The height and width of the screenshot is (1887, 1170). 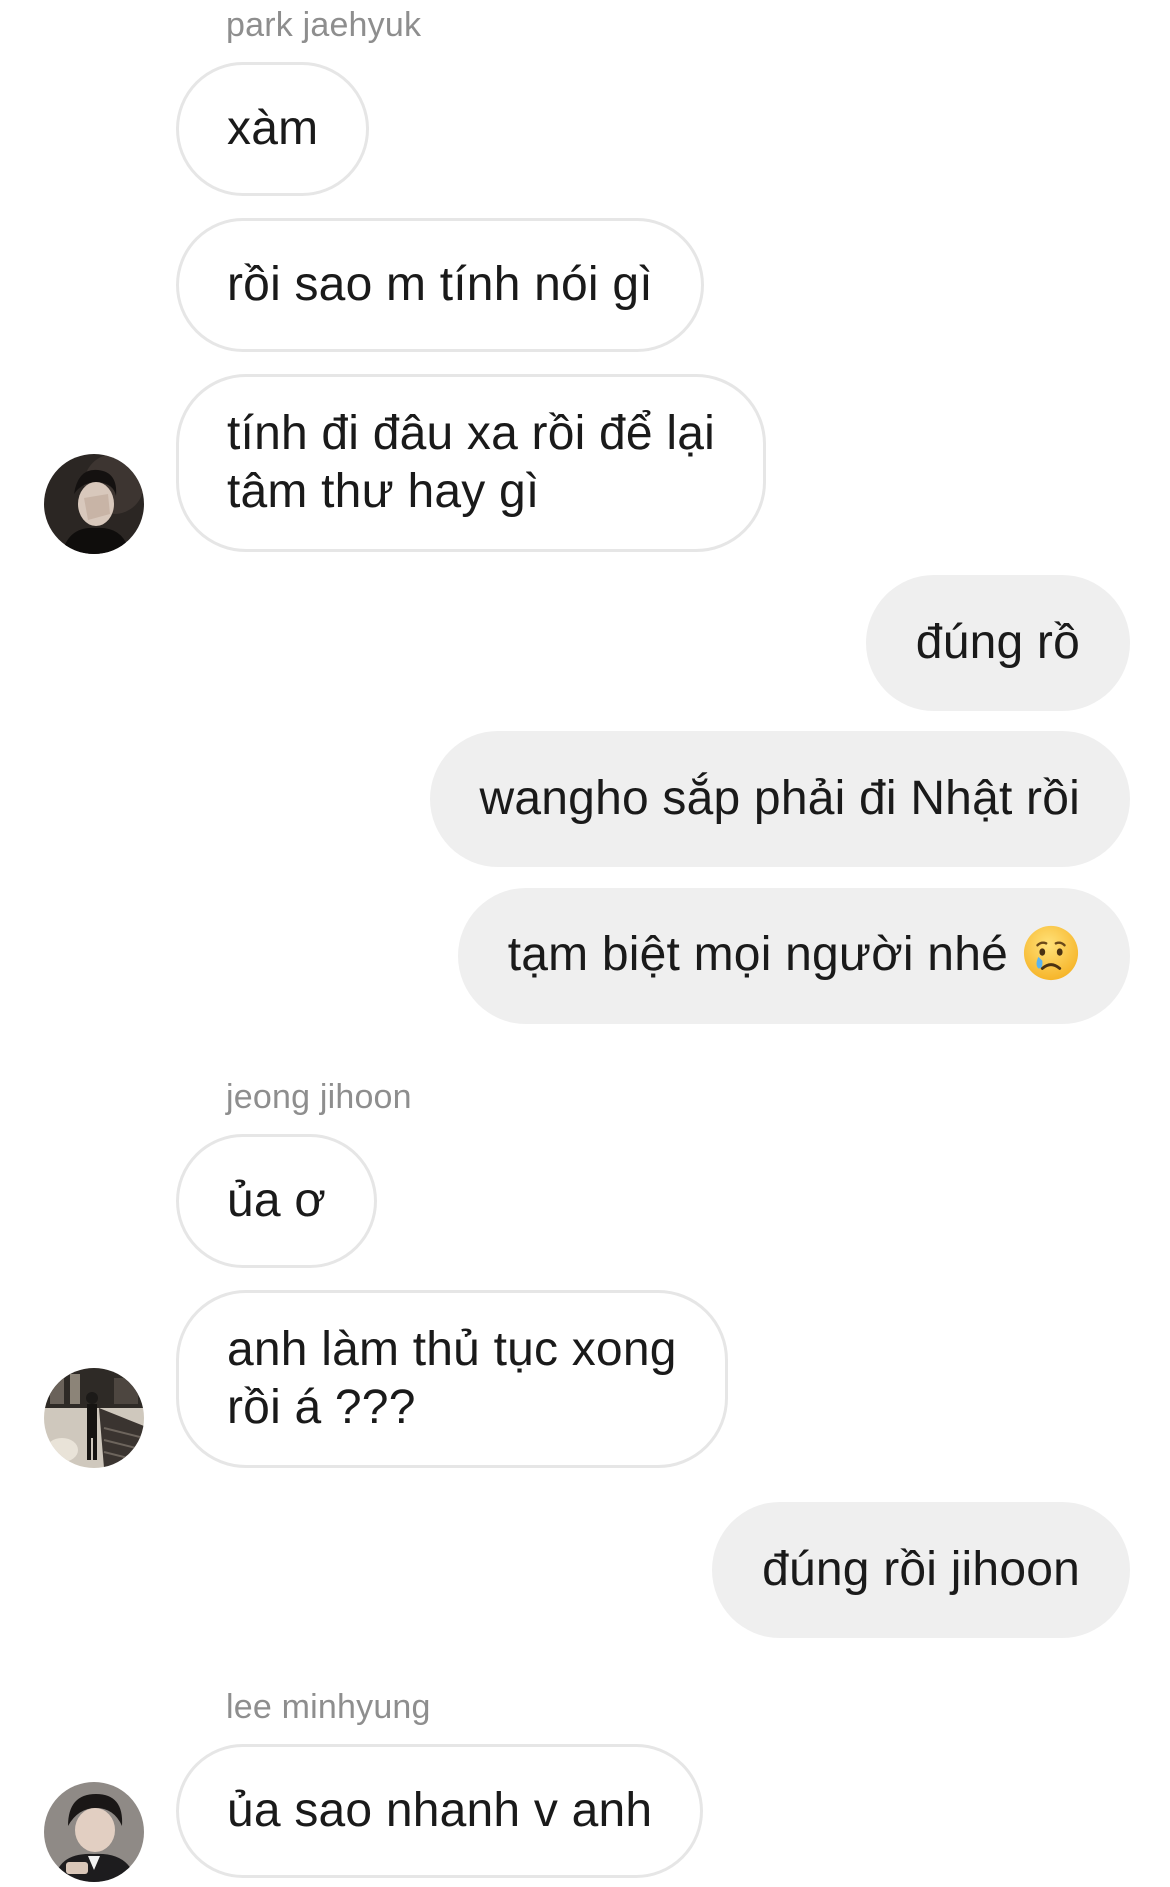 What do you see at coordinates (471, 433) in the screenshot?
I see `message-text: tính đi đâu xa rồi để lại` at bounding box center [471, 433].